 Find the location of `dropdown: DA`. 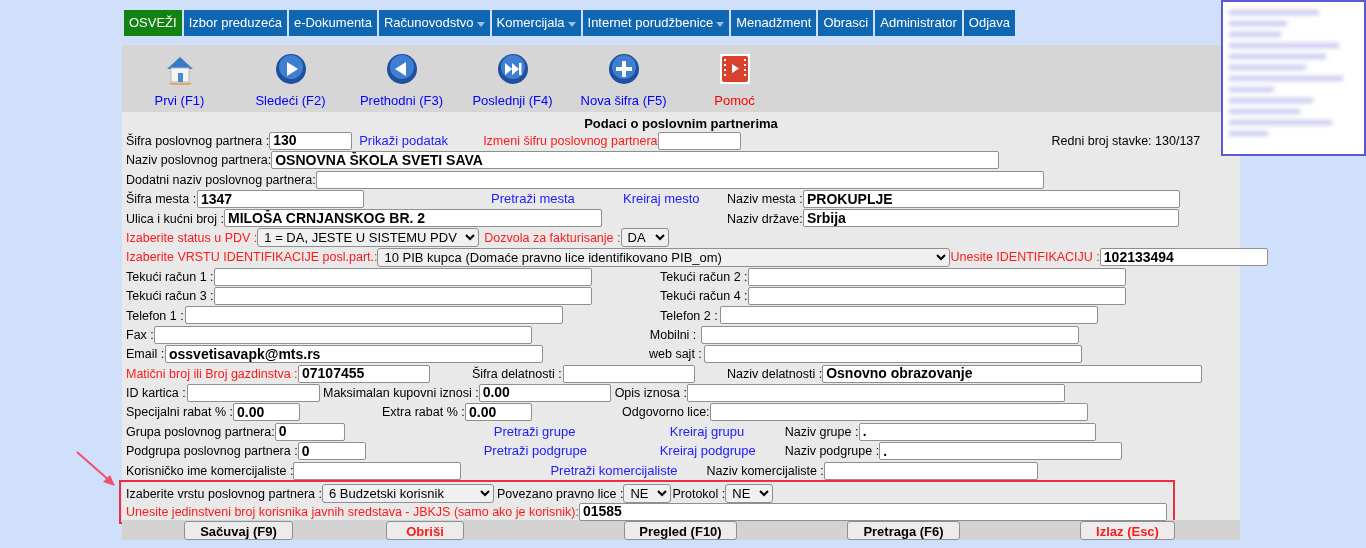

dropdown: DA is located at coordinates (644, 238).